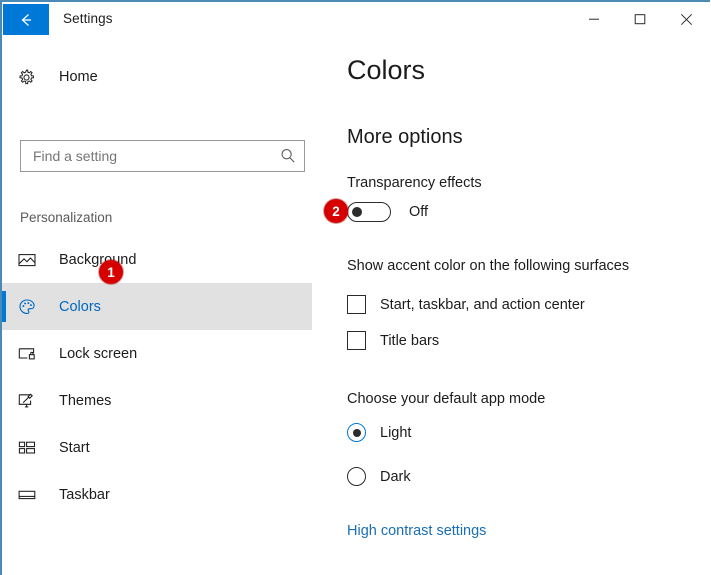  What do you see at coordinates (157, 400) in the screenshot?
I see `sidebar-item-themes: Themes` at bounding box center [157, 400].